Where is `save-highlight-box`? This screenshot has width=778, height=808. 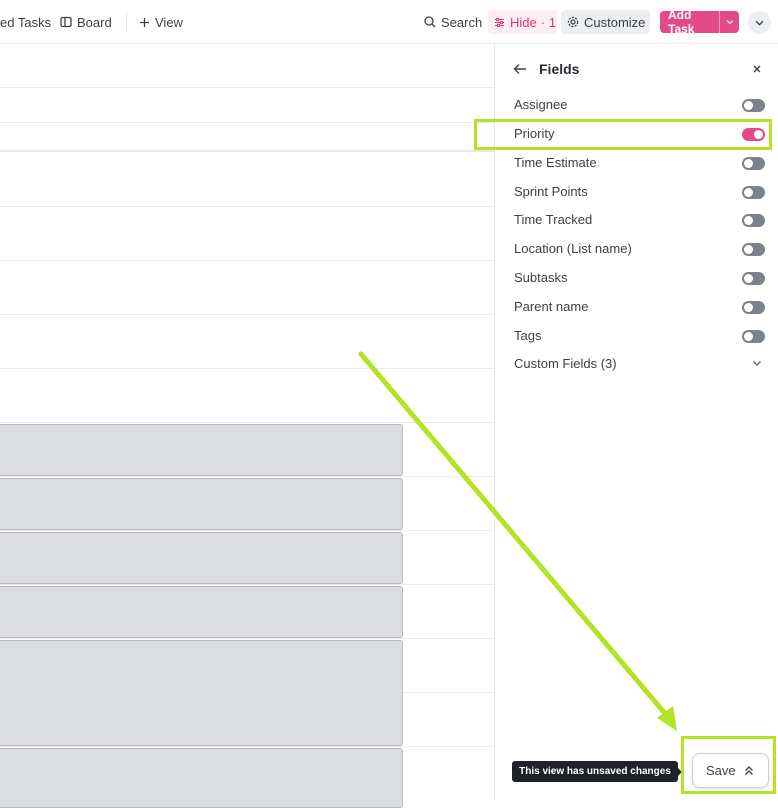 save-highlight-box is located at coordinates (728, 765).